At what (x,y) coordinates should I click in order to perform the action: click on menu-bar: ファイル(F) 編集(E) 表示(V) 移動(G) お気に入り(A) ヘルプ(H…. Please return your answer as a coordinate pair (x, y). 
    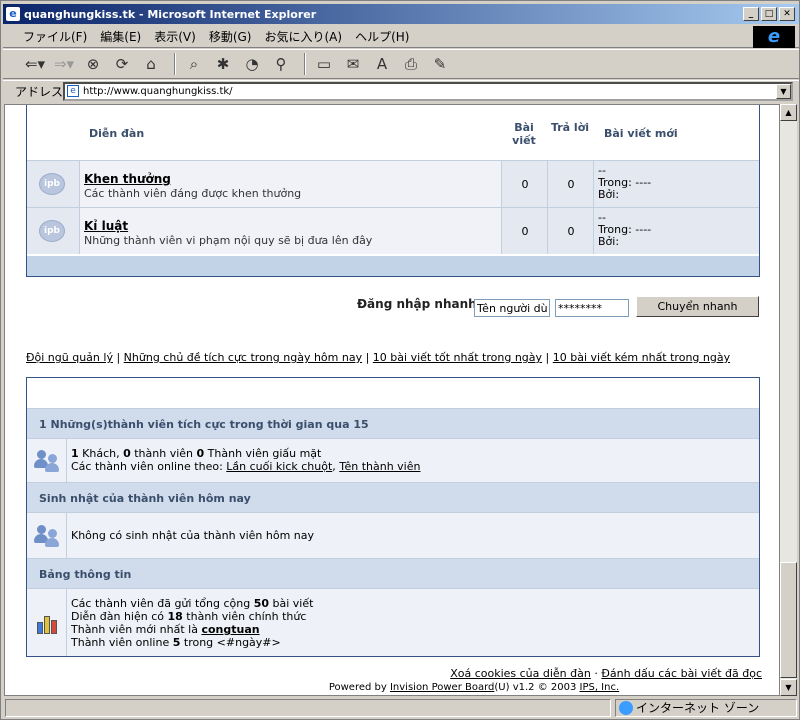
    Looking at the image, I should click on (401, 37).